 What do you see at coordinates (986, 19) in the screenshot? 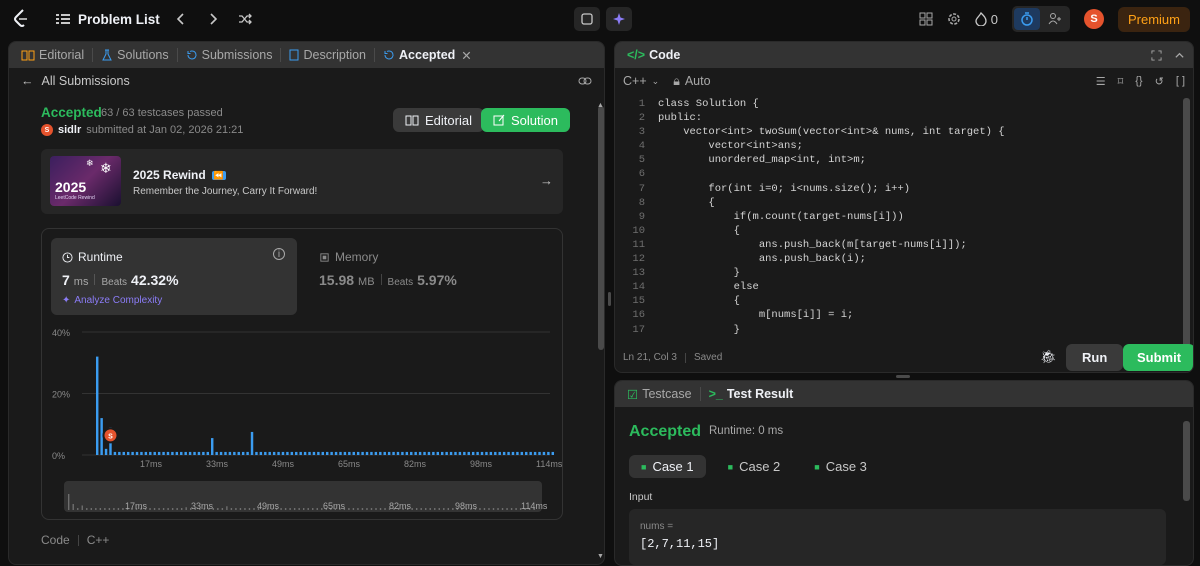
I see `streak-counter: 0` at bounding box center [986, 19].